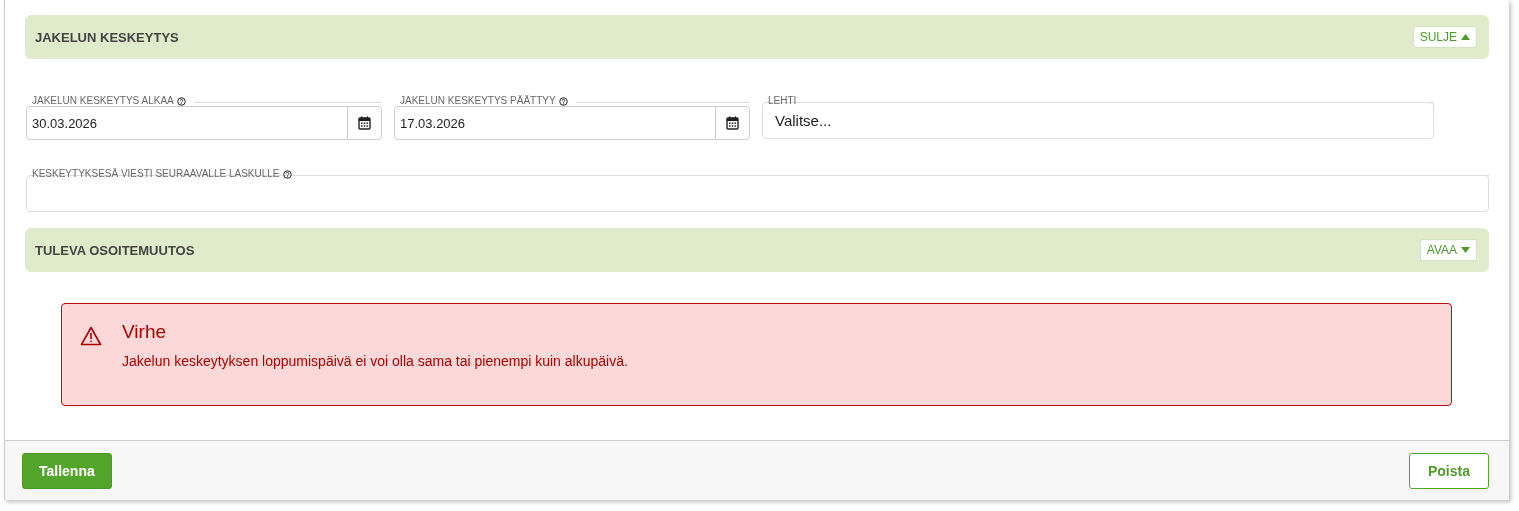  Describe the element at coordinates (204, 123) in the screenshot. I see `date-field: 30.03.2026` at that location.